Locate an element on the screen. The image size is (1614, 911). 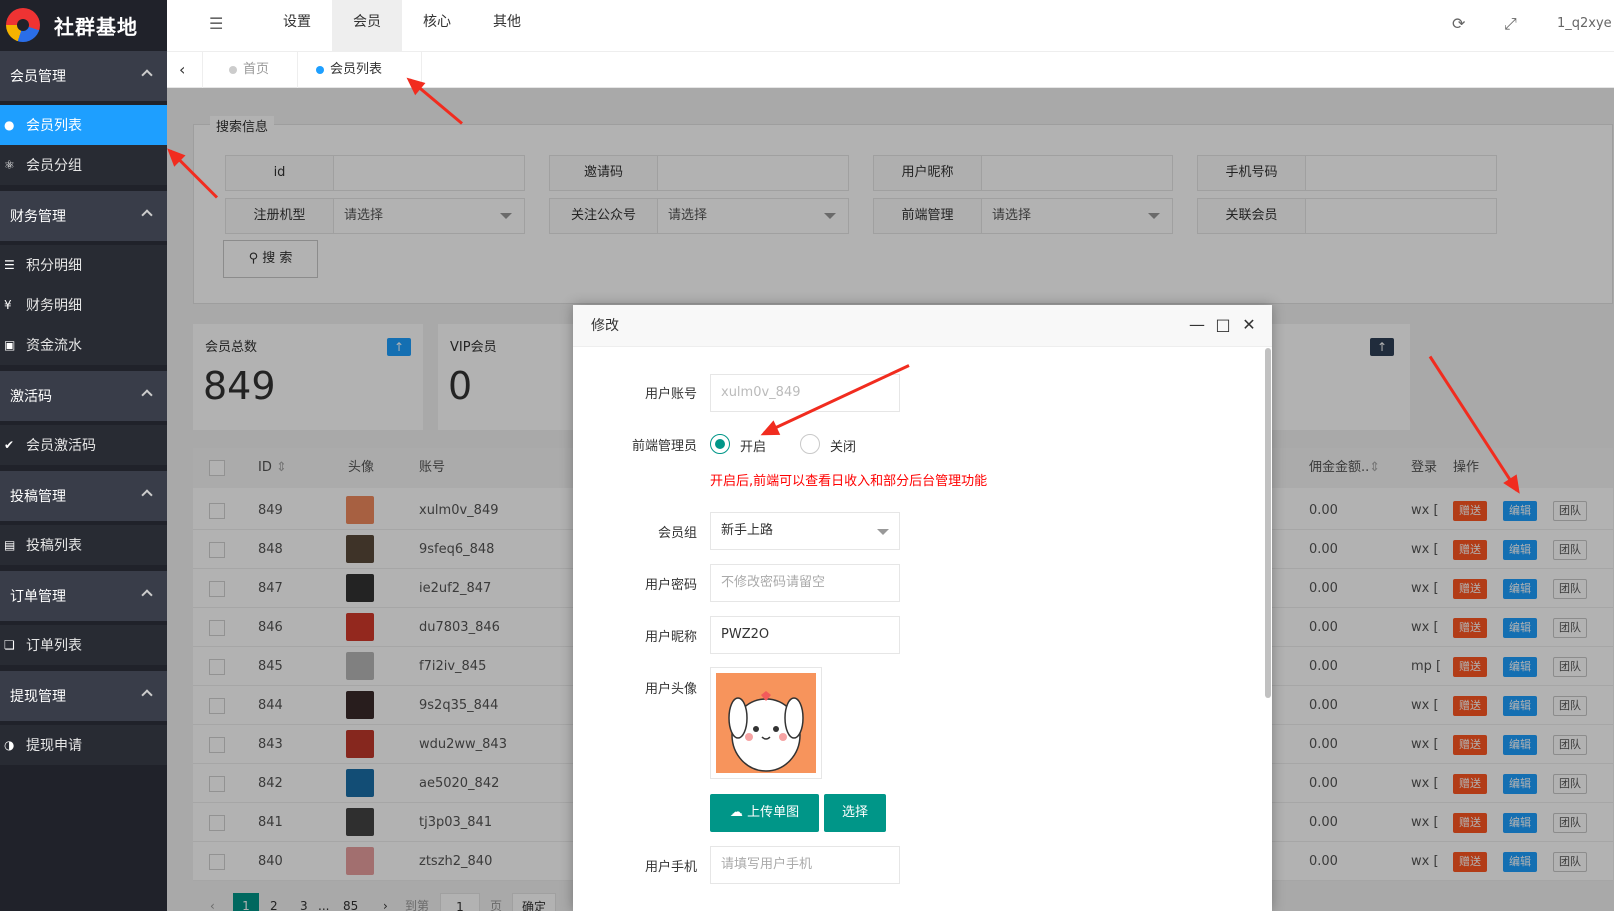
nickname-input: PWZ2O is located at coordinates (805, 635).